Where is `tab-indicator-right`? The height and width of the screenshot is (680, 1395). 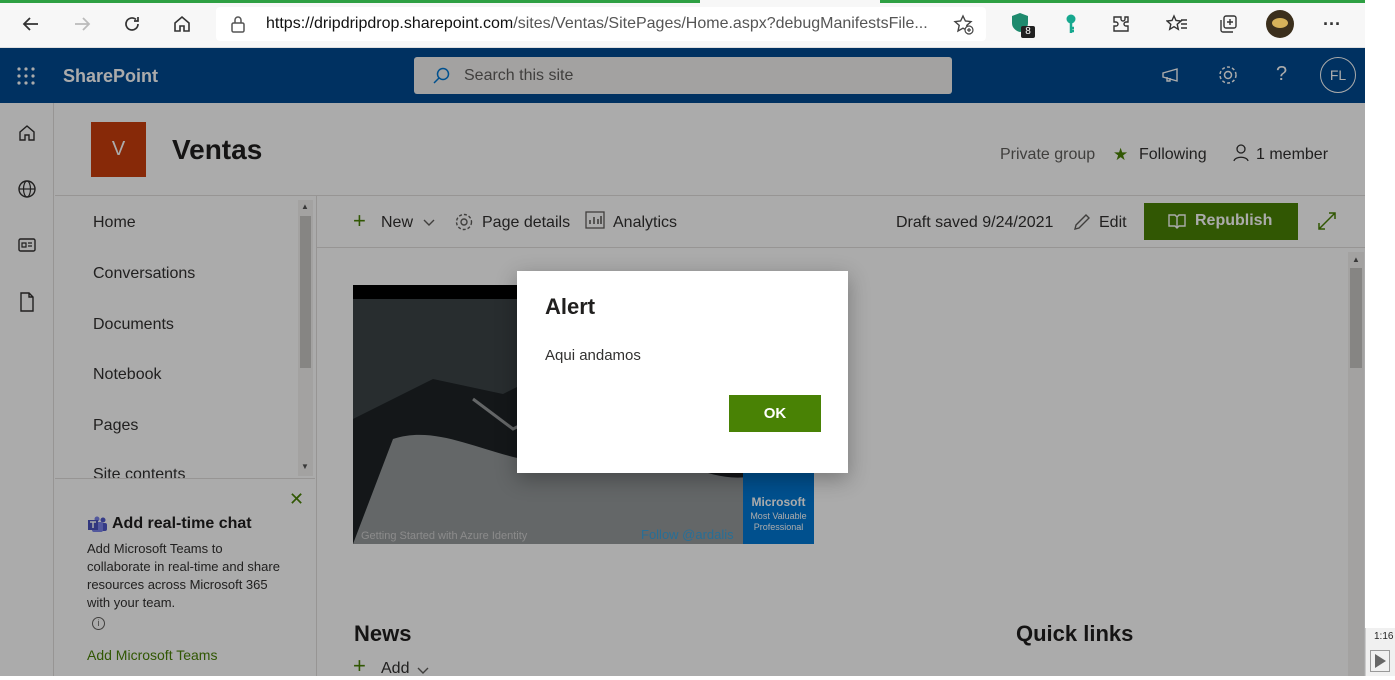 tab-indicator-right is located at coordinates (1122, 1).